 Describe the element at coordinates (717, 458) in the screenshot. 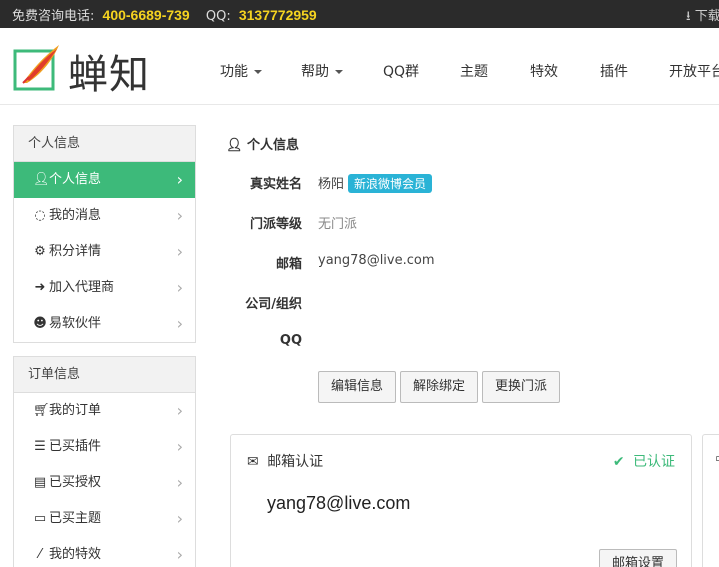

I see `card-icon: ▭` at that location.